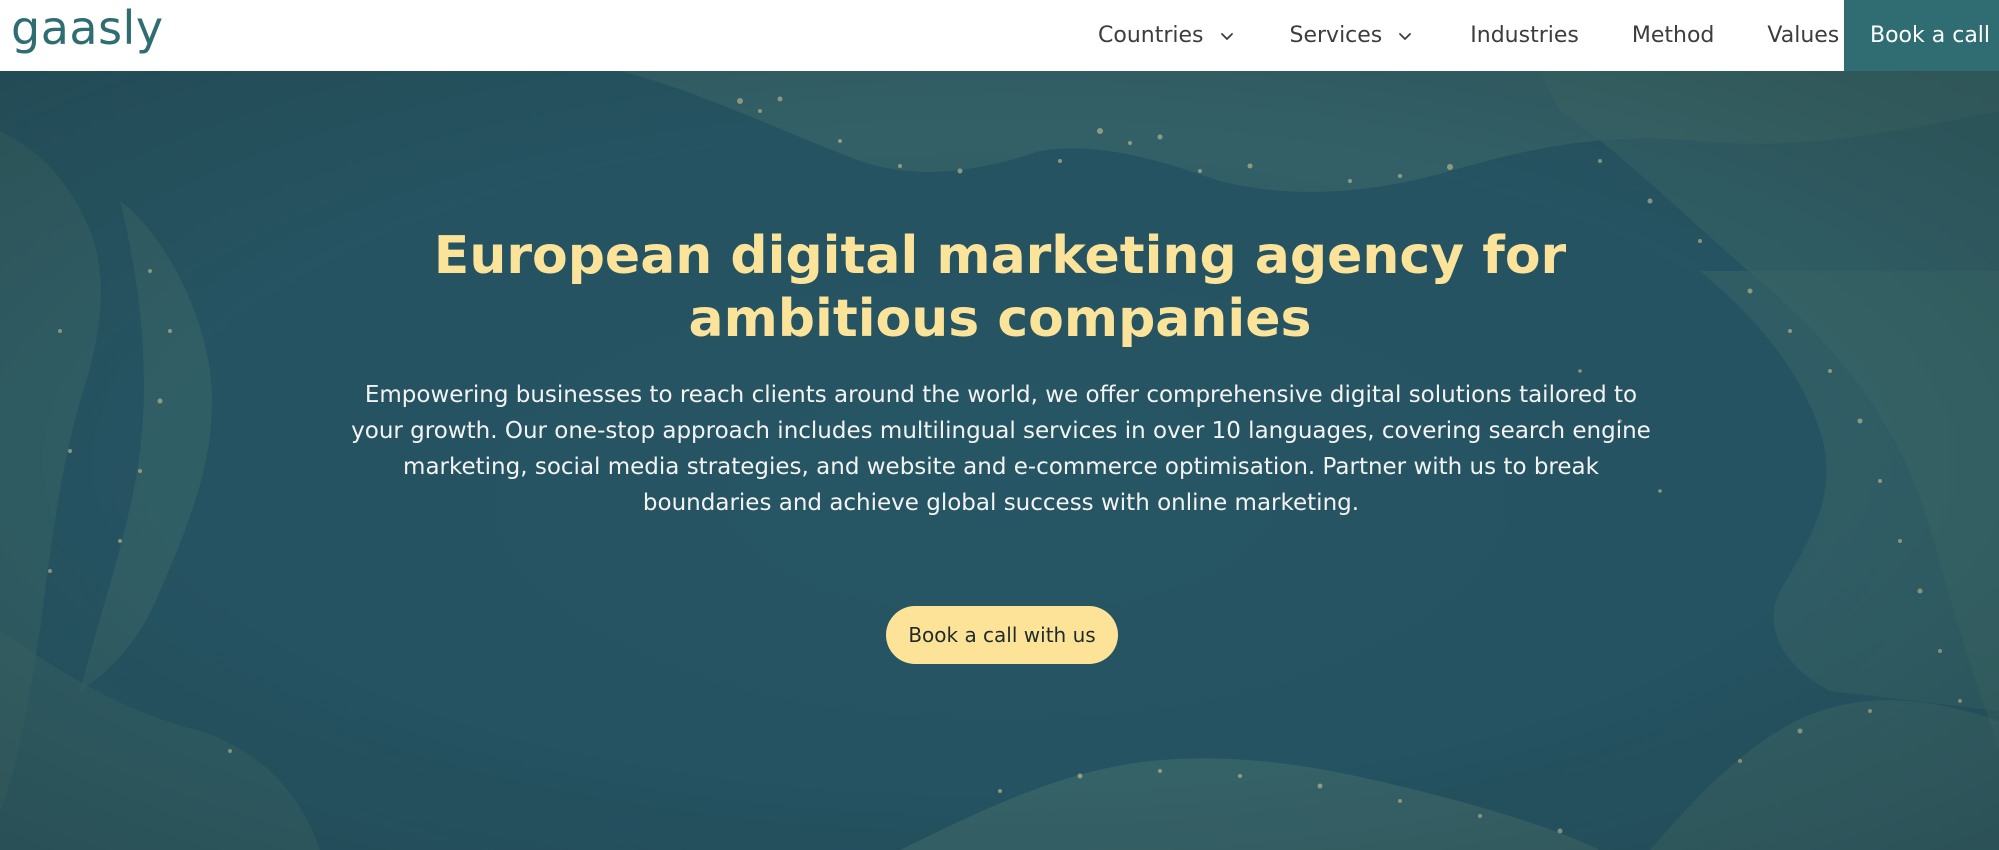 The image size is (1999, 850). I want to click on nav-item-services: Services, so click(1352, 35).